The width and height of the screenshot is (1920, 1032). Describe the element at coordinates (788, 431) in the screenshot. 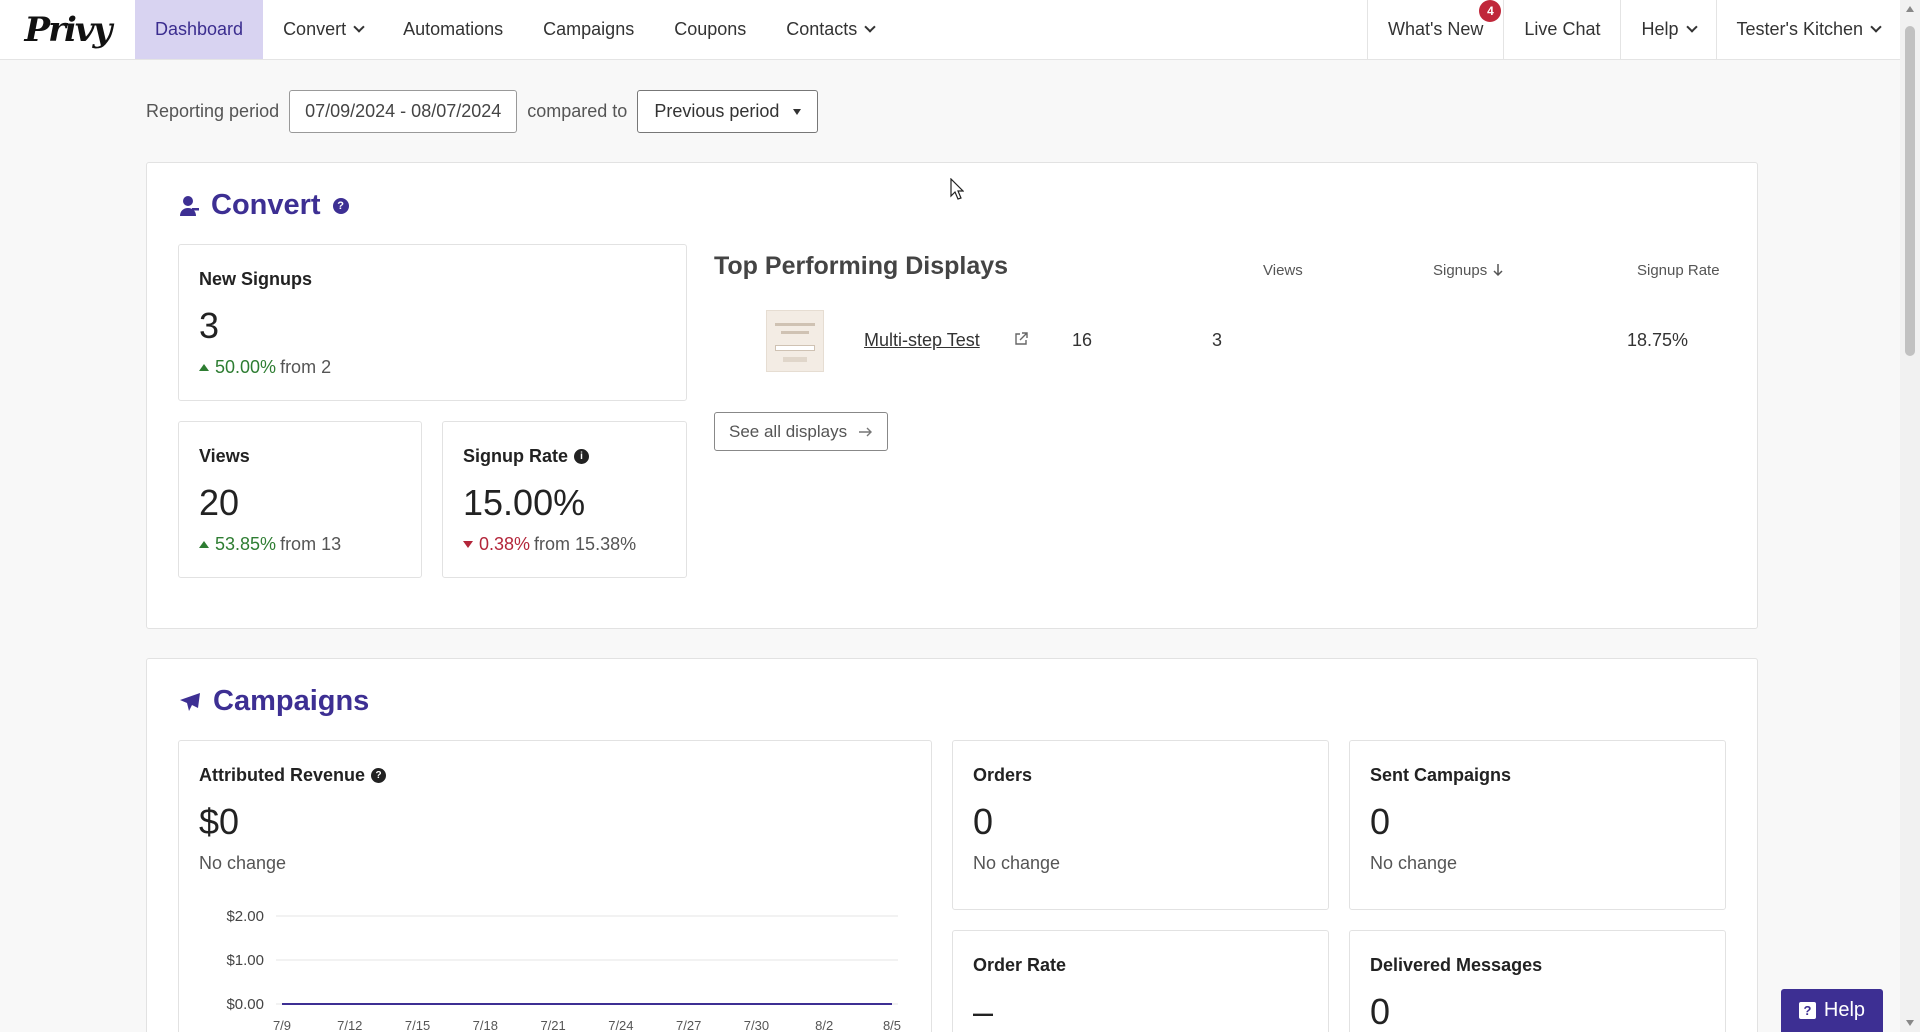

I see `see-all-displays-label: See all displays` at that location.